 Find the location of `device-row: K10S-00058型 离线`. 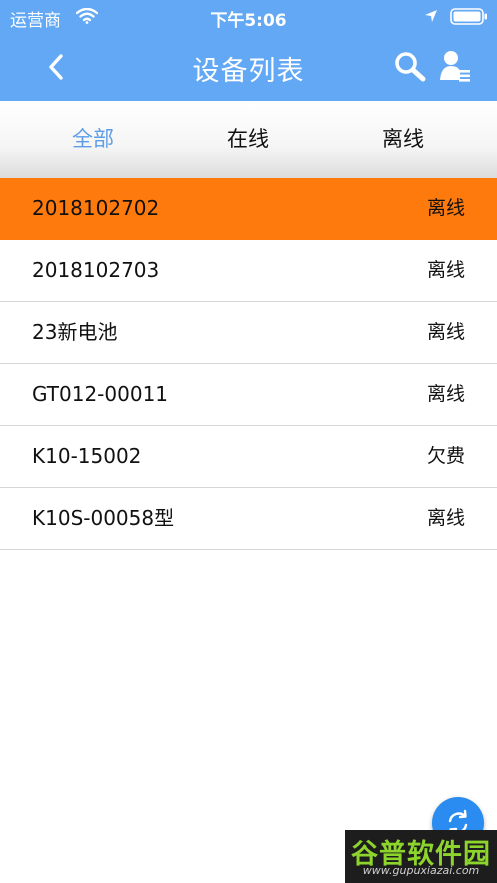

device-row: K10S-00058型 离线 is located at coordinates (248, 519).